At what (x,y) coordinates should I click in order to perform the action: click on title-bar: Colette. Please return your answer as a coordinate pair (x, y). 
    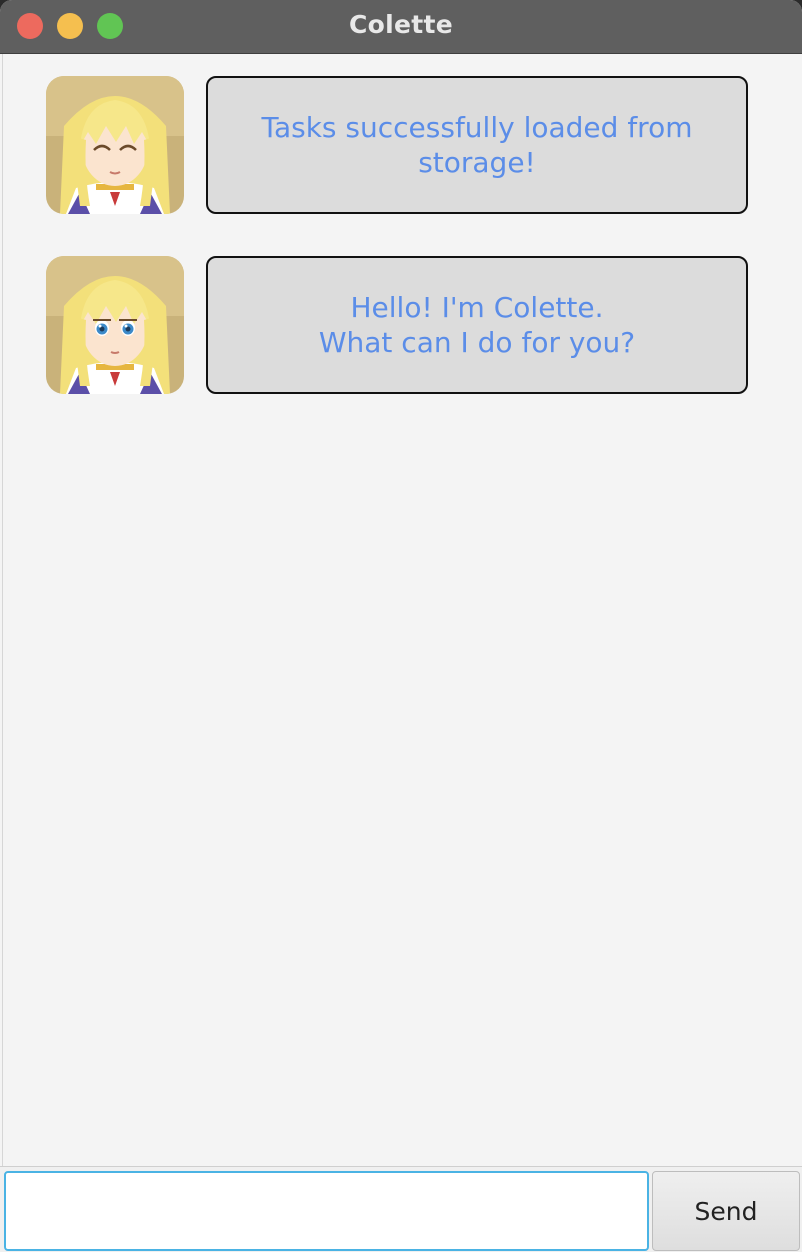
    Looking at the image, I should click on (401, 27).